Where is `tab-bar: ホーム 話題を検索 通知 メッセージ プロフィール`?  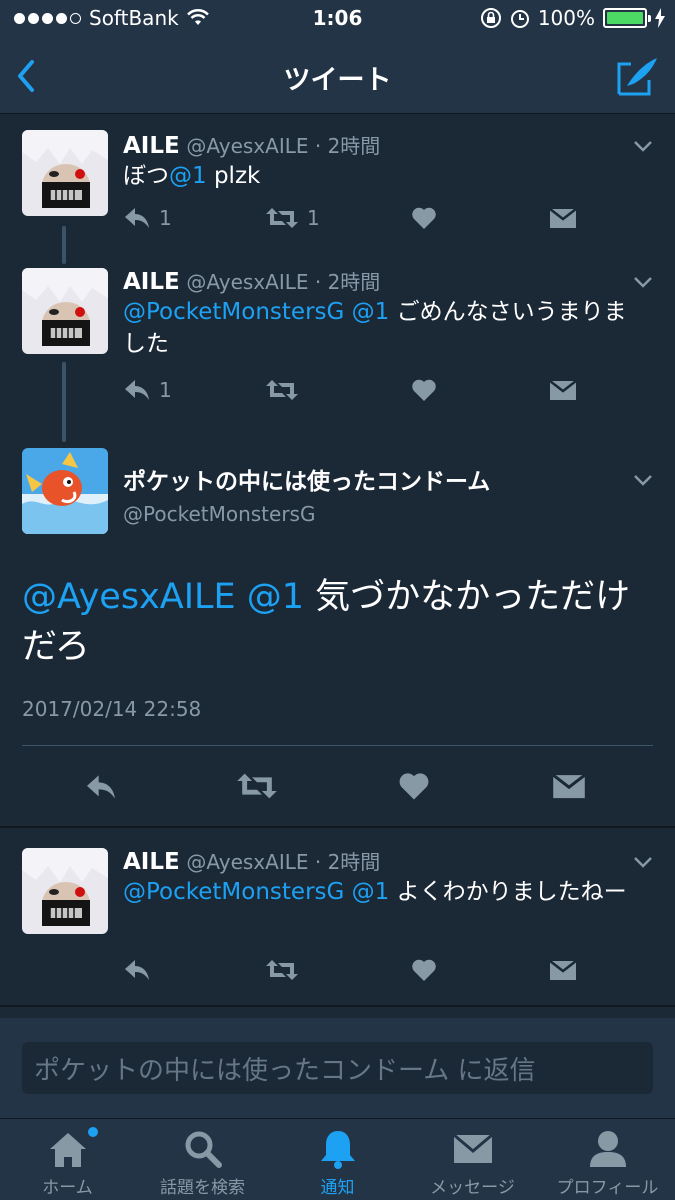
tab-bar: ホーム 話題を検索 通知 メッセージ プロフィール is located at coordinates (337, 1159).